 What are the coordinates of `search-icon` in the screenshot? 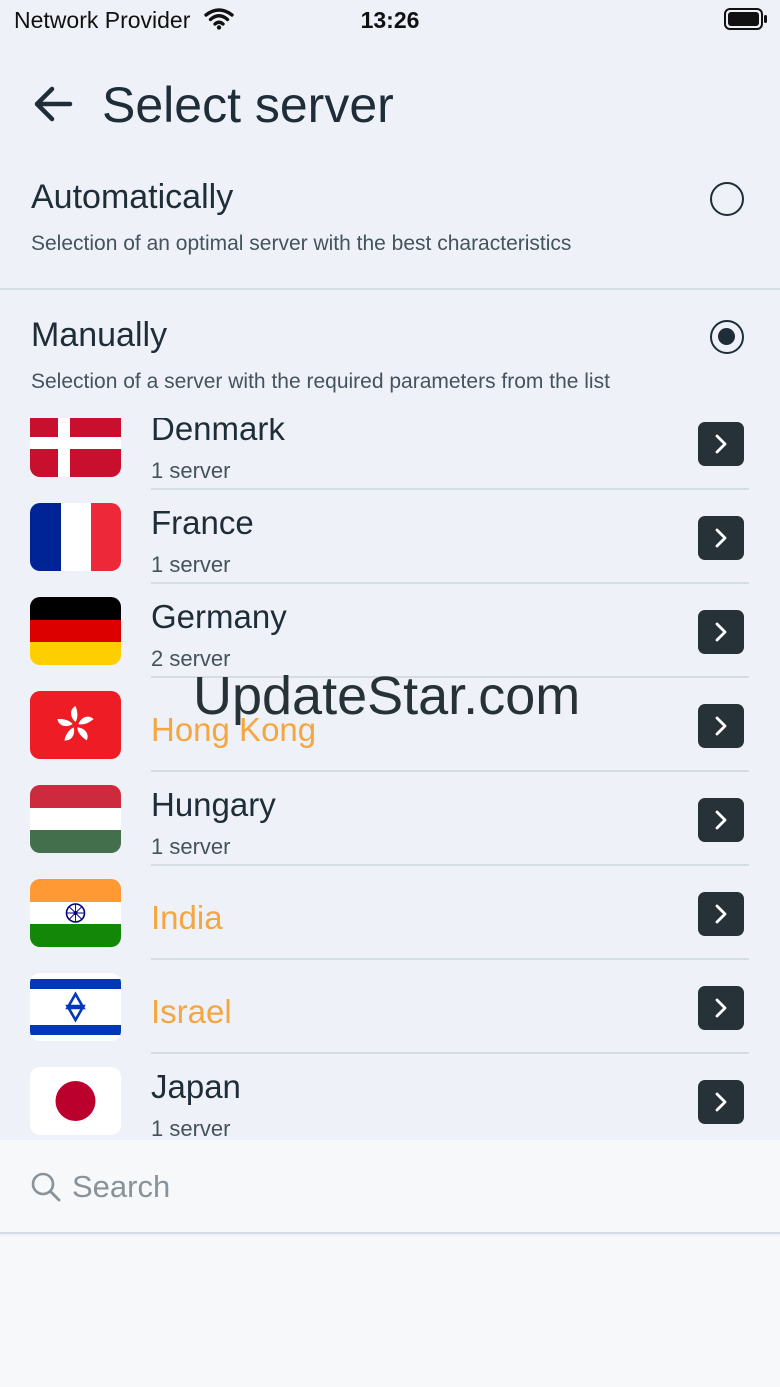 It's located at (46, 1189).